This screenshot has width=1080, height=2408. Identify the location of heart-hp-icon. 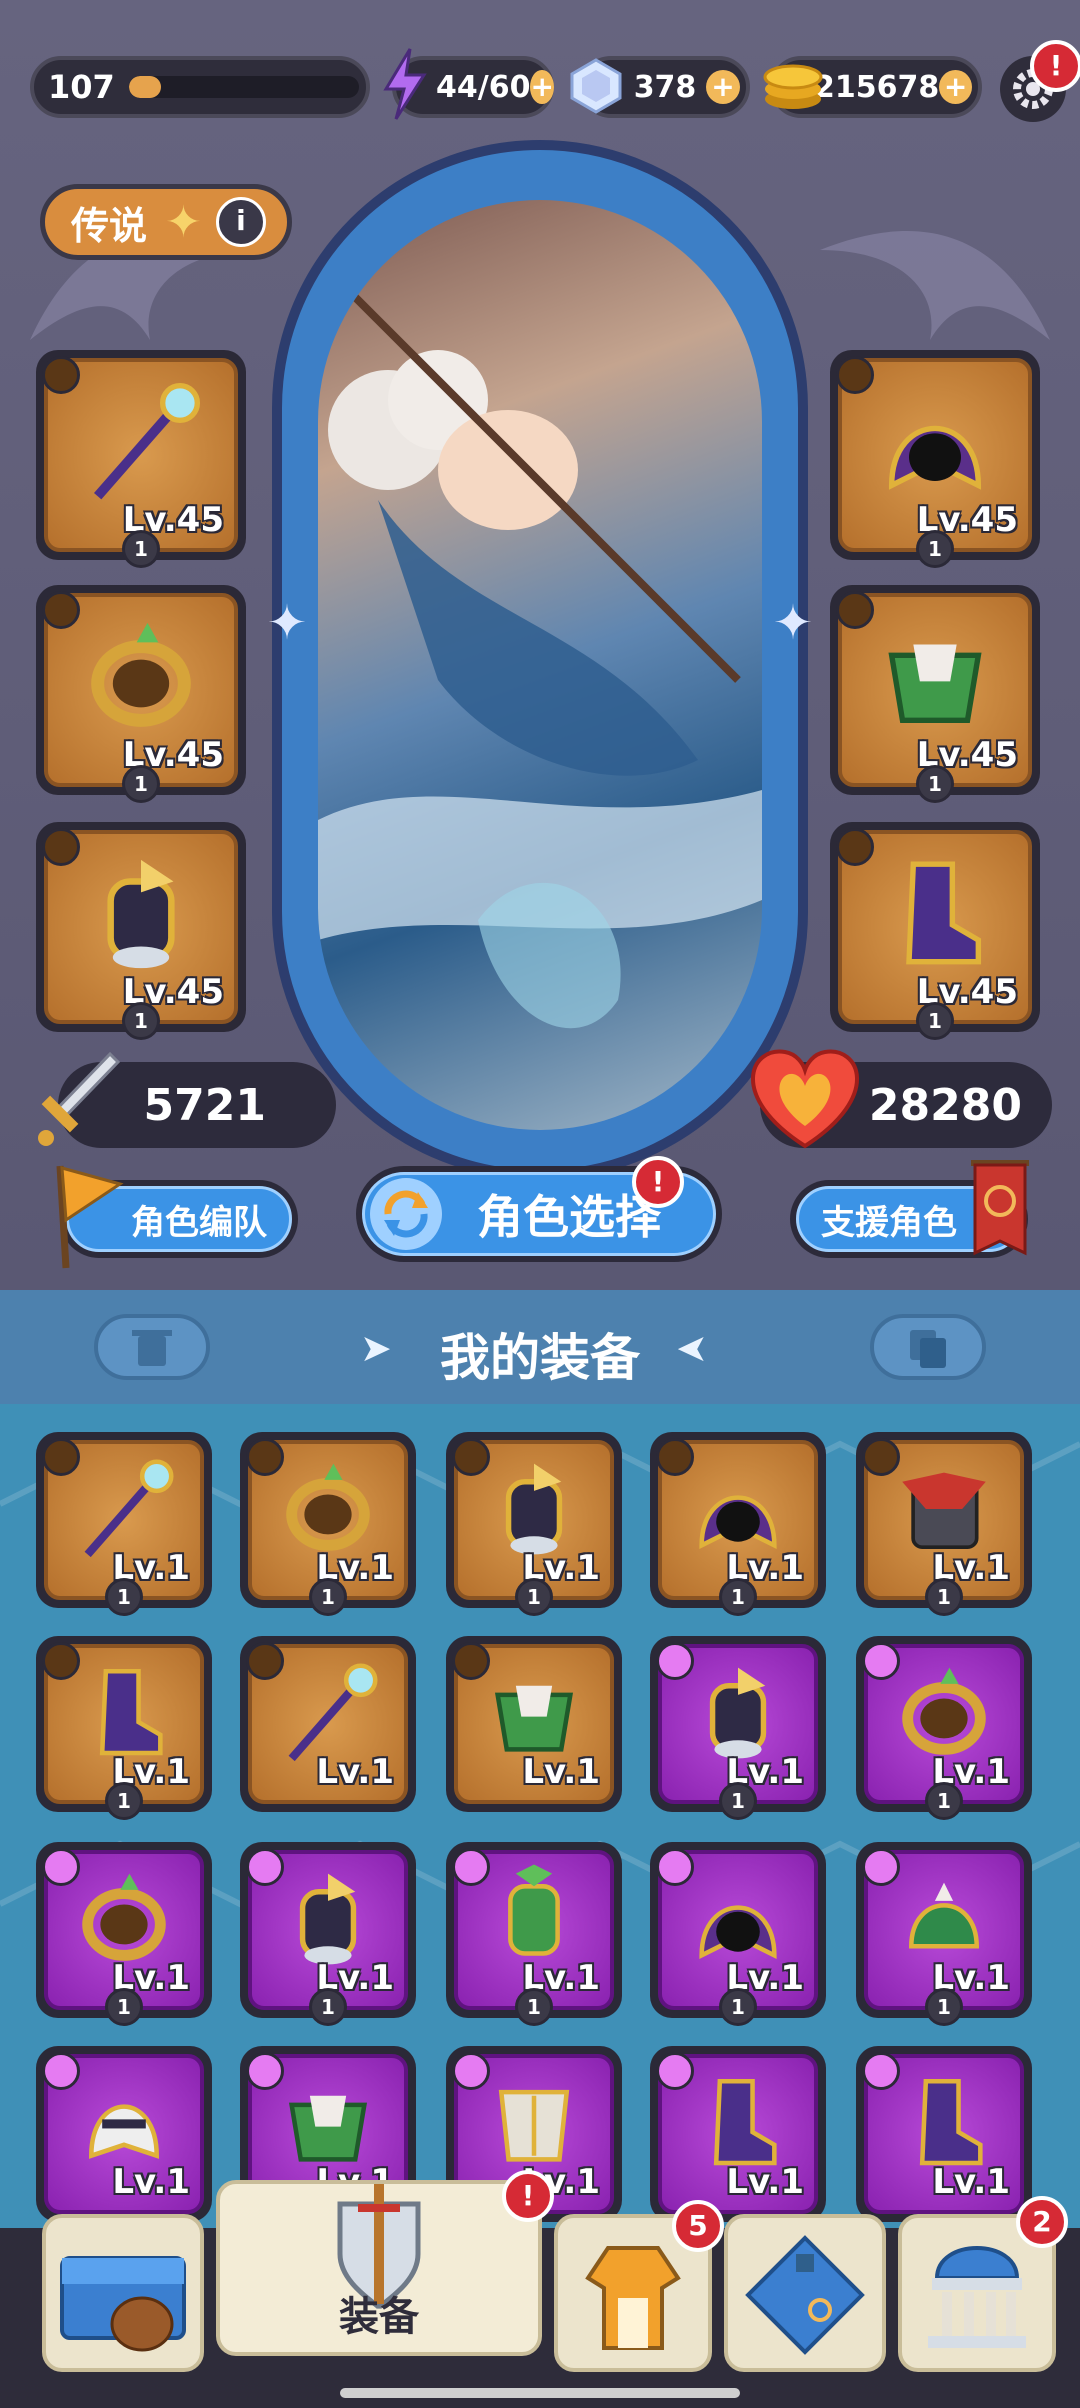
(805, 1099).